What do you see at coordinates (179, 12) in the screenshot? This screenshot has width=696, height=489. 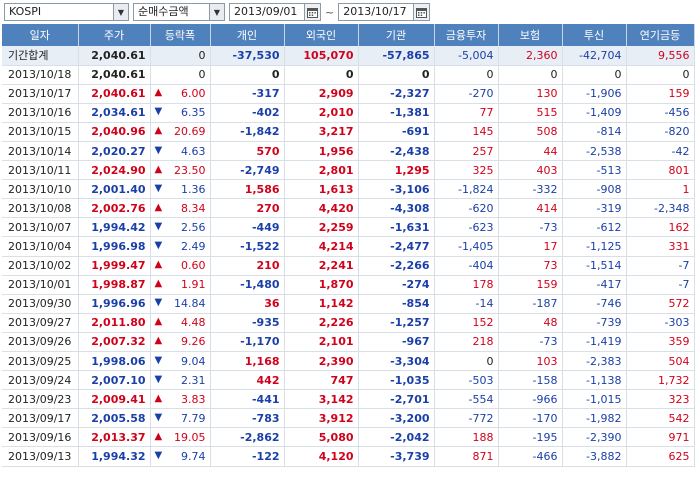 I see `type-select: 순매수금액 ▼` at bounding box center [179, 12].